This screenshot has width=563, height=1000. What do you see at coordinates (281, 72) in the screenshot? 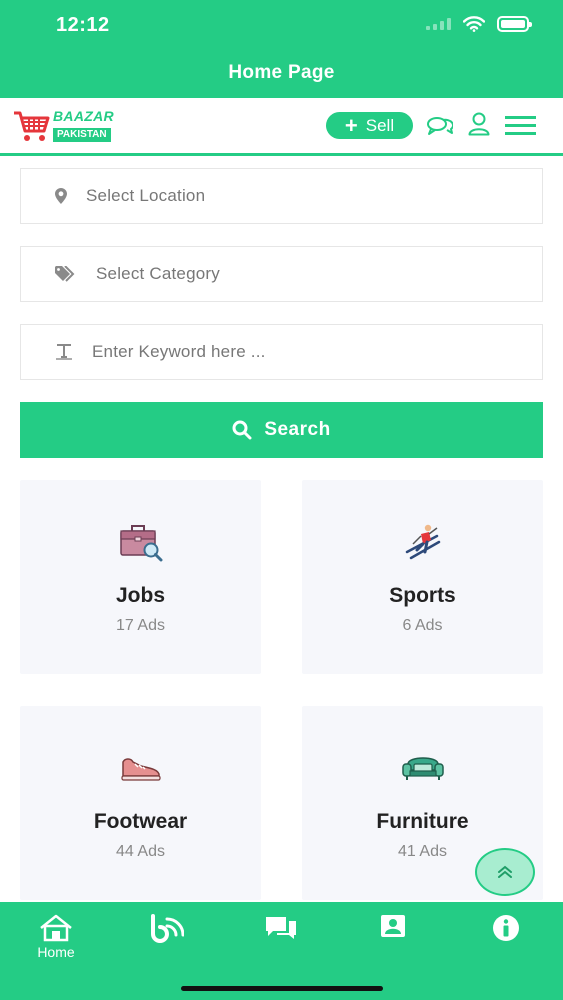
I see `page-title: Home Page` at bounding box center [281, 72].